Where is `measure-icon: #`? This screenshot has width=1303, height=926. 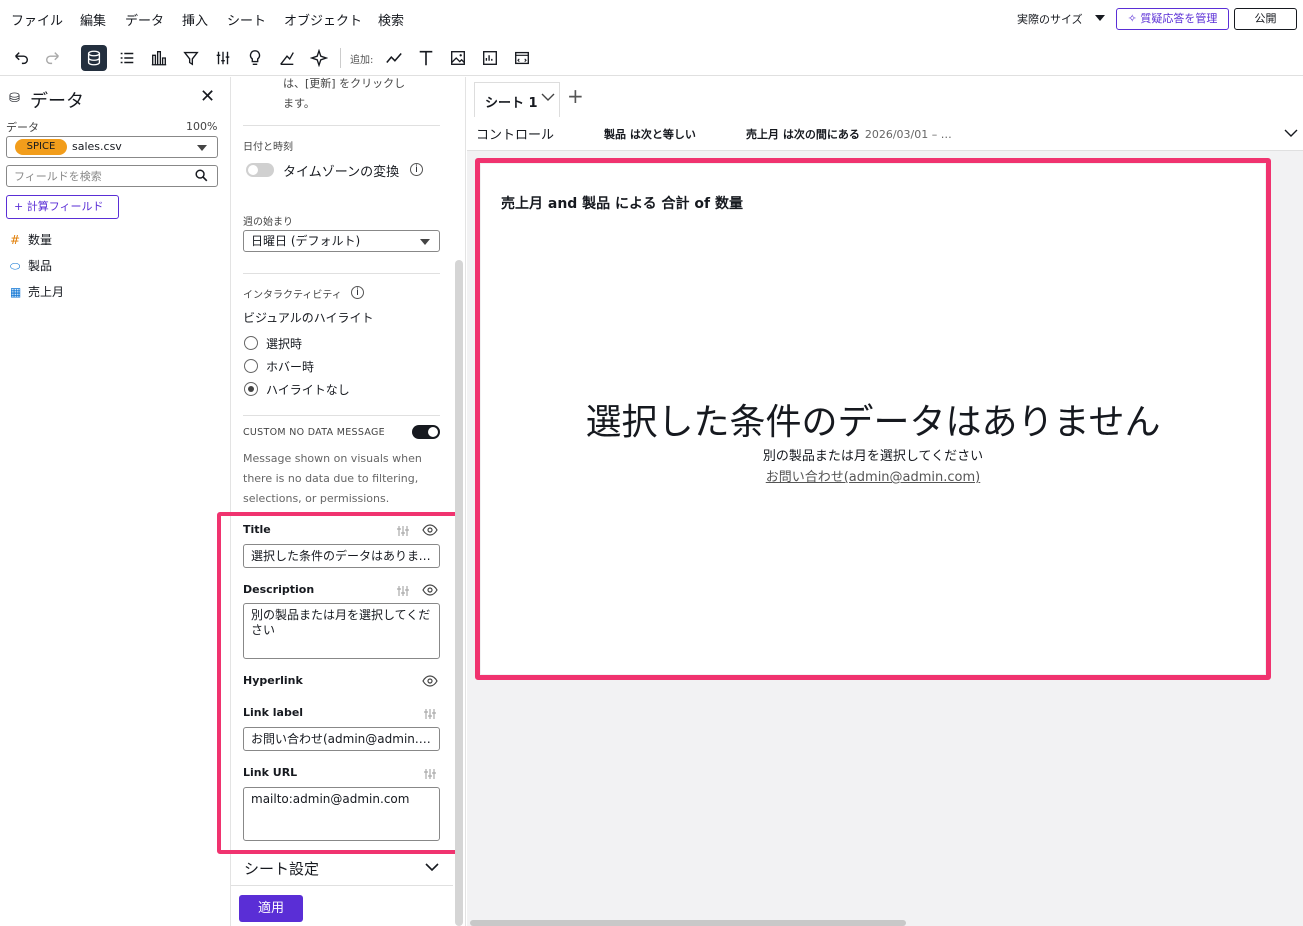
measure-icon: # is located at coordinates (15, 240).